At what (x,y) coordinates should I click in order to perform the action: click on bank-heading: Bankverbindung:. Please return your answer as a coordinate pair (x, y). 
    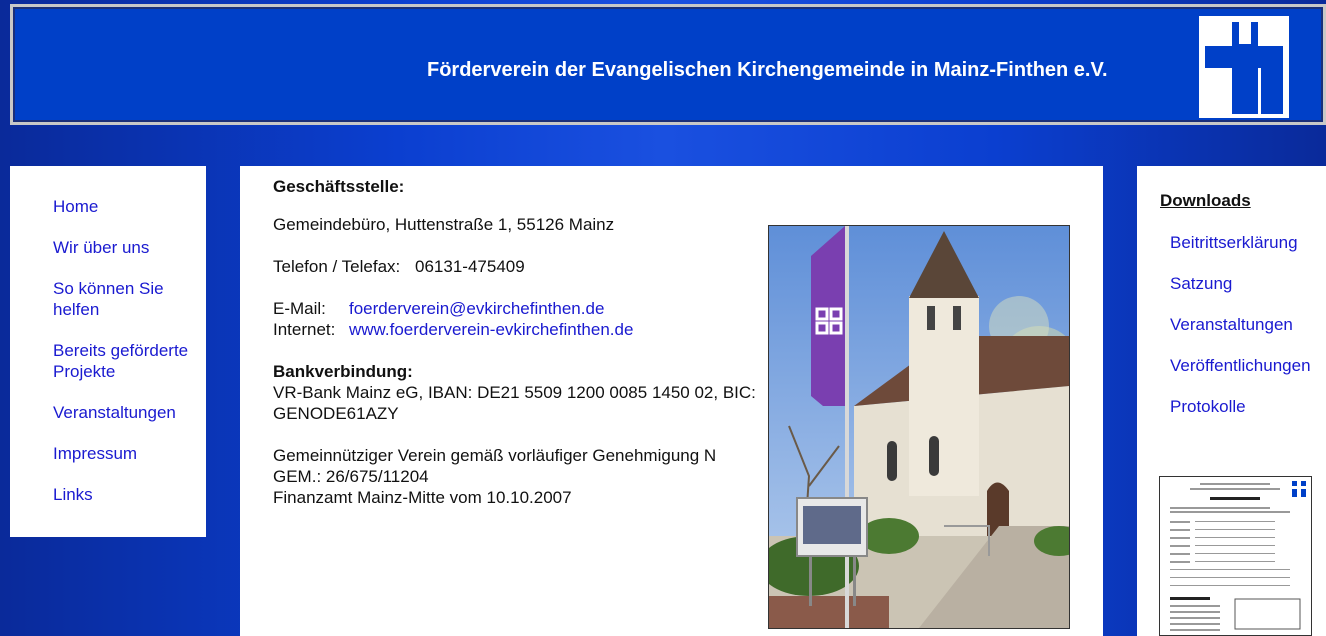
    Looking at the image, I should click on (343, 371).